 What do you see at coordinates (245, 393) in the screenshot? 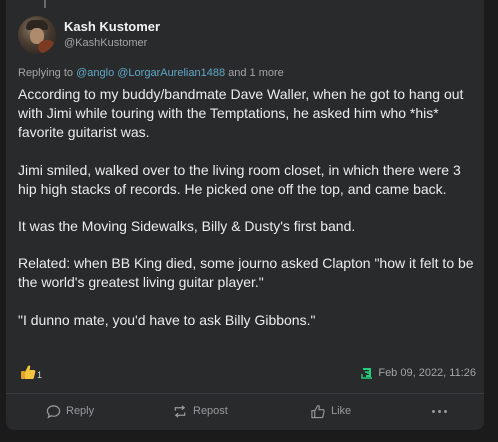
I see `divider` at bounding box center [245, 393].